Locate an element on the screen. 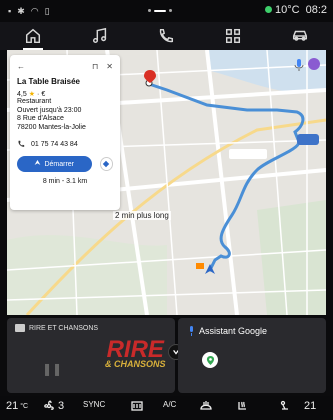 The width and height of the screenshot is (333, 420). left-temp-value: 21 is located at coordinates (12, 406).